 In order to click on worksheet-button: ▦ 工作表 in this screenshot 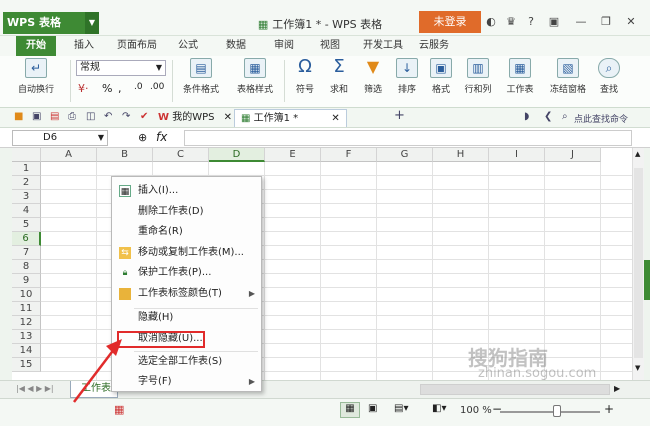, I will do `click(520, 76)`.